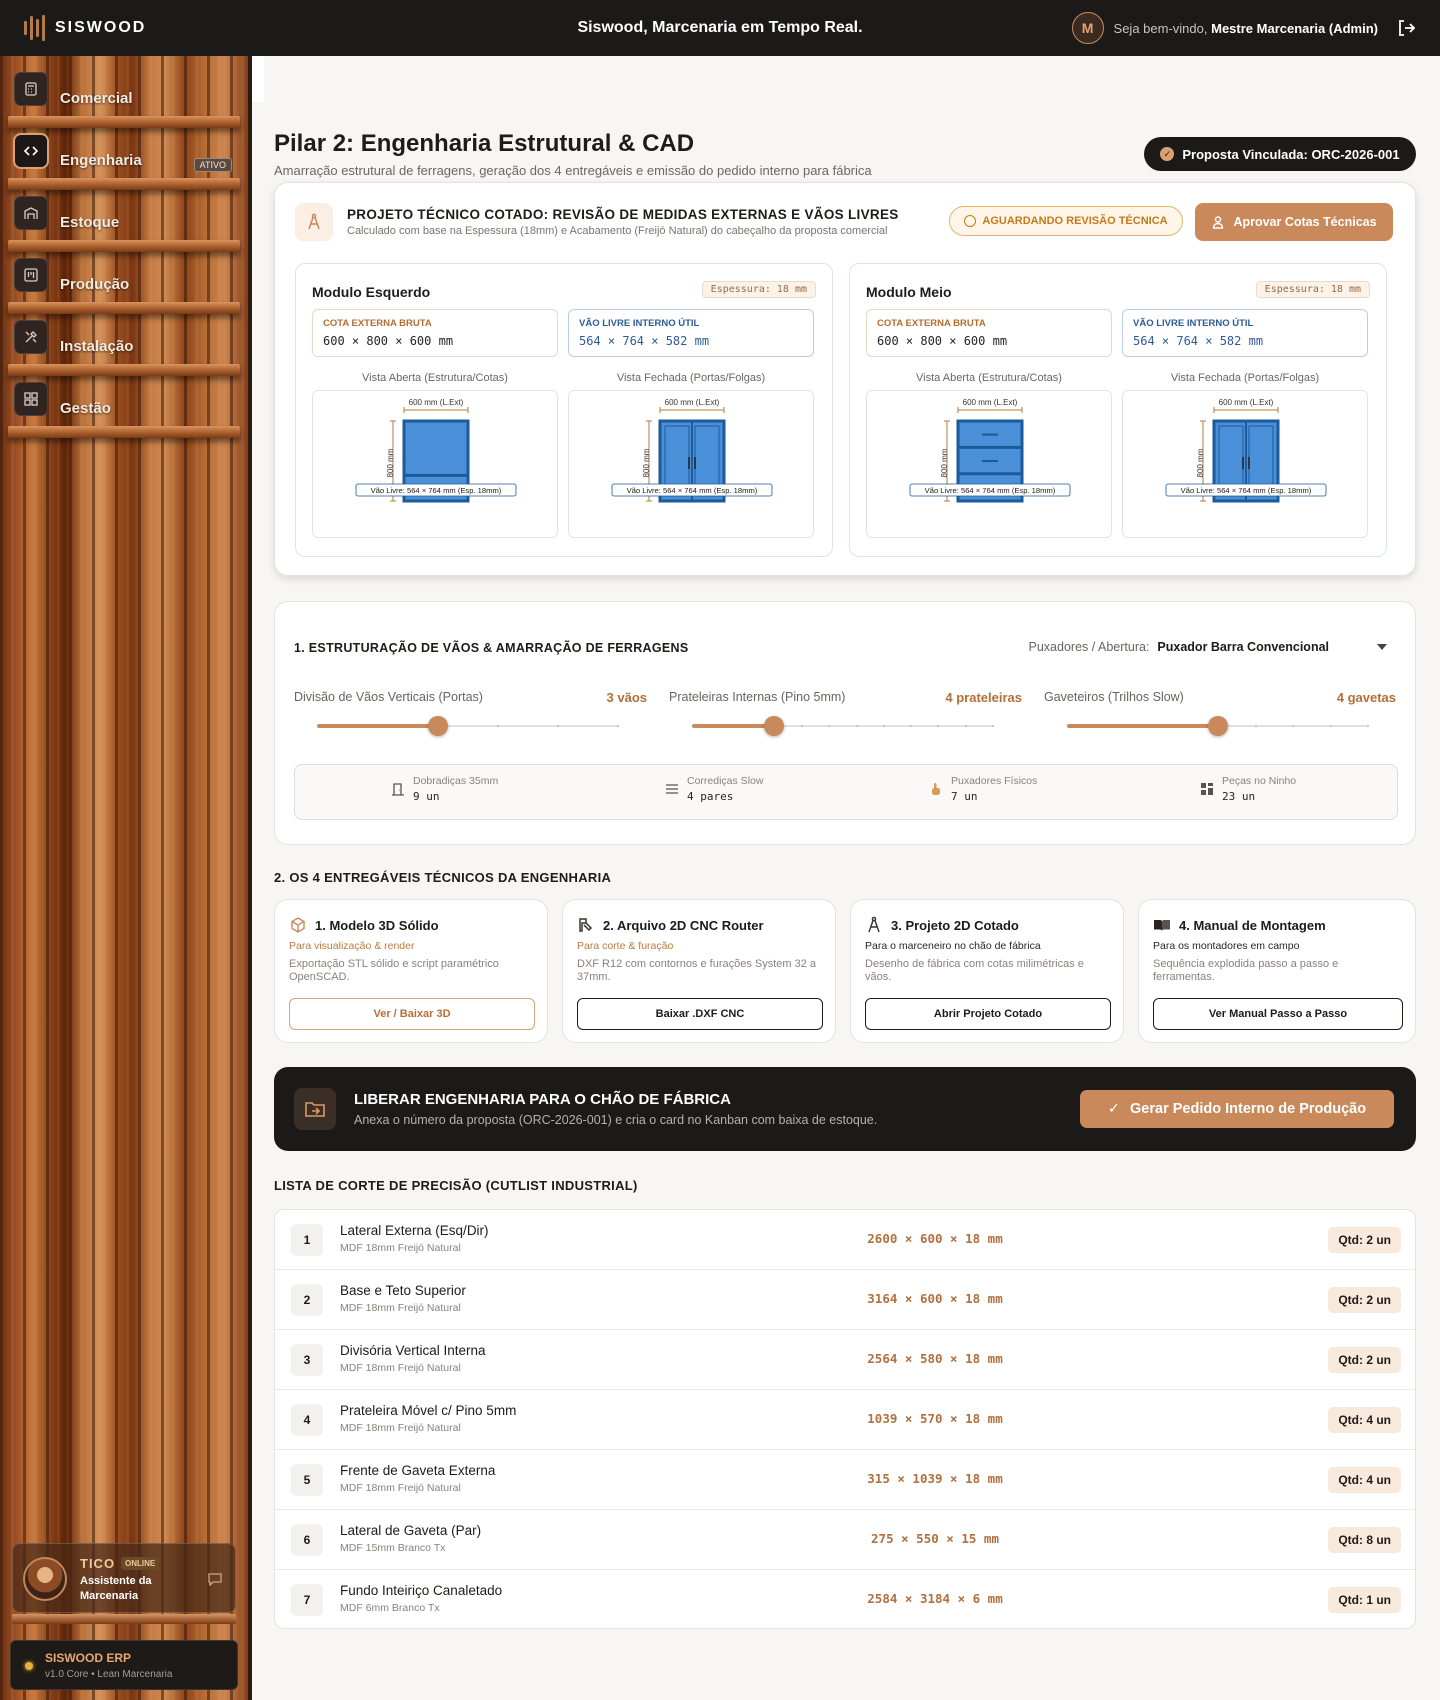  Describe the element at coordinates (154, 28) in the screenshot. I see `logo: SISWOOD` at that location.